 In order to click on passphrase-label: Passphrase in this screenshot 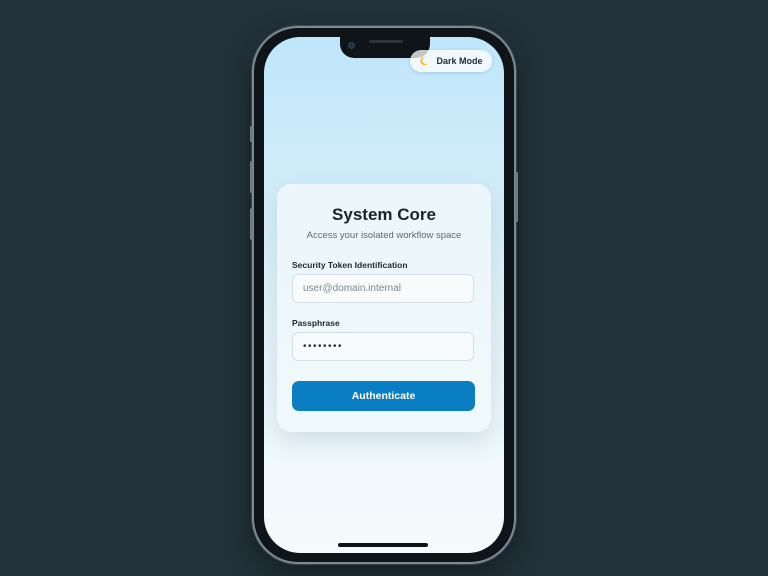, I will do `click(316, 323)`.